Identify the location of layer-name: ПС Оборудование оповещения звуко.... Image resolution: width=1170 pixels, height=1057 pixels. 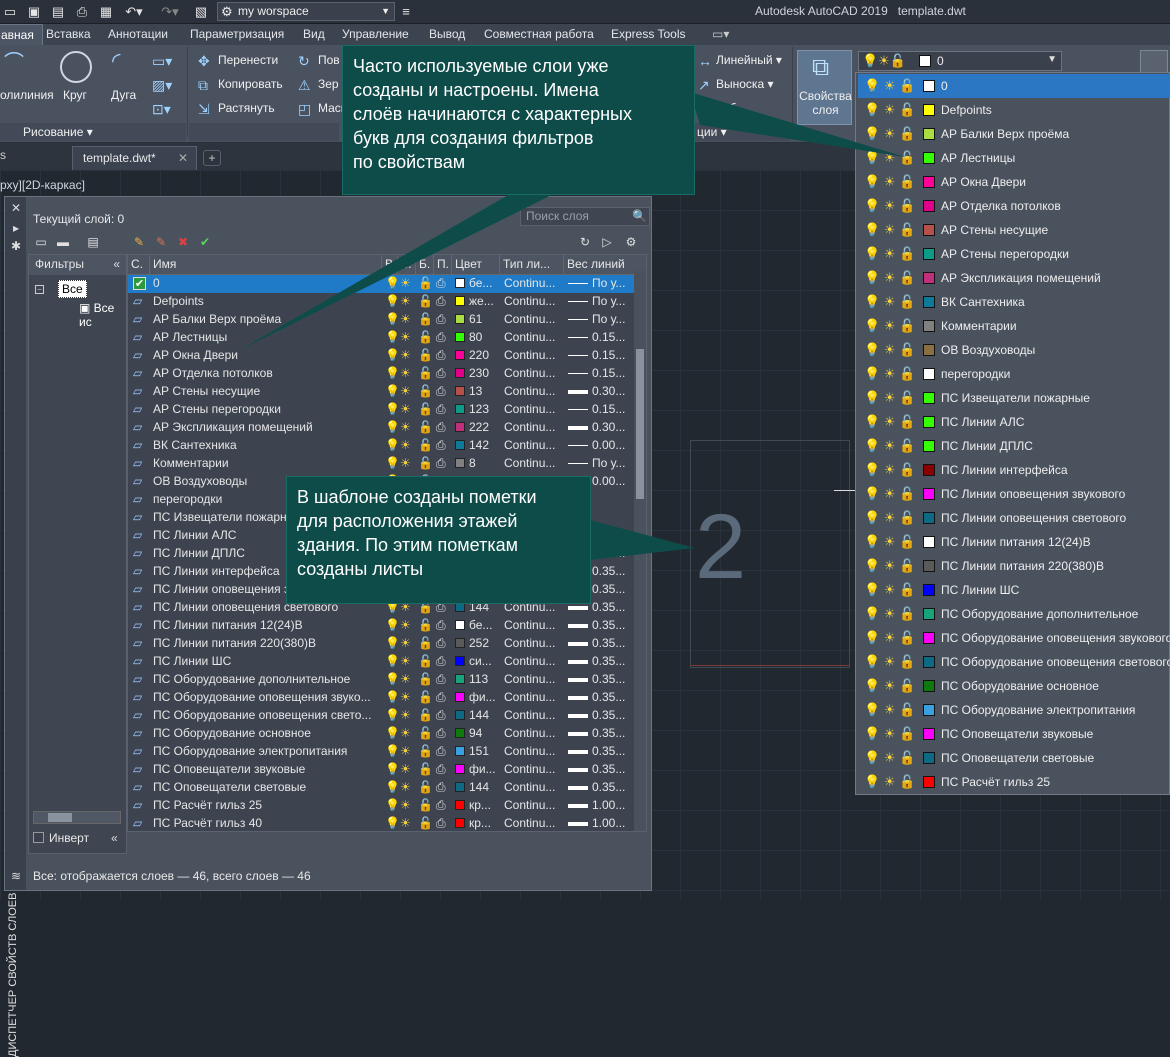
(267, 698).